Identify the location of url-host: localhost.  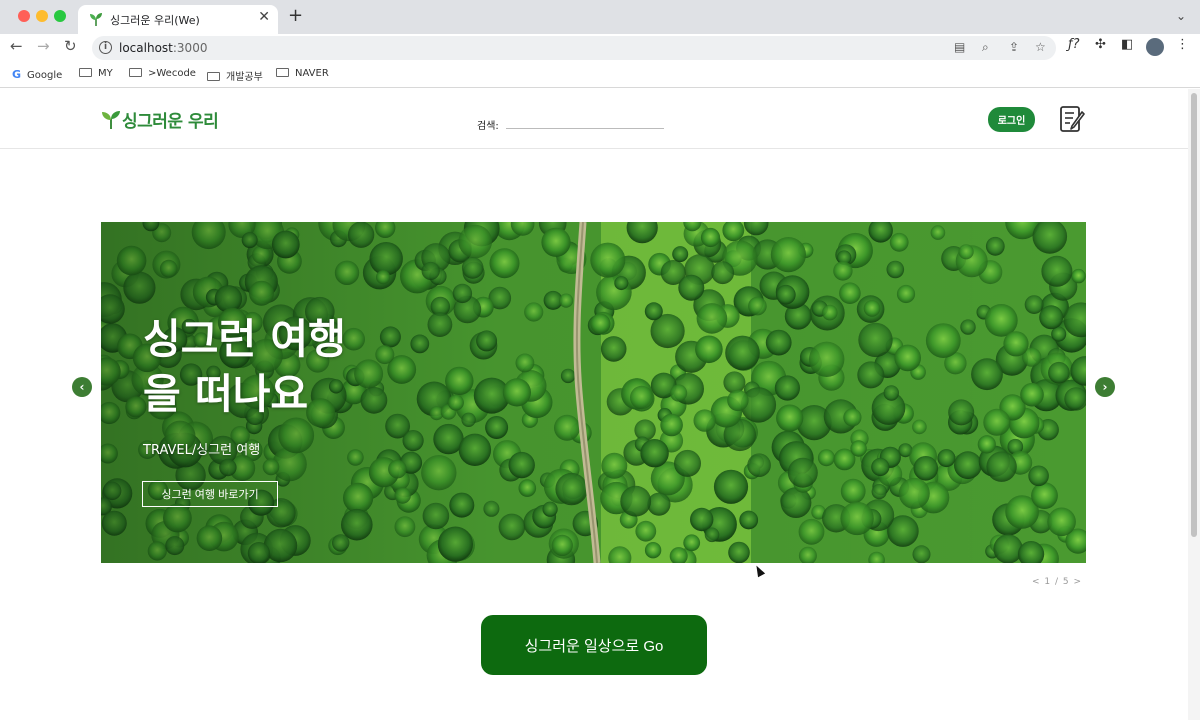
(146, 48).